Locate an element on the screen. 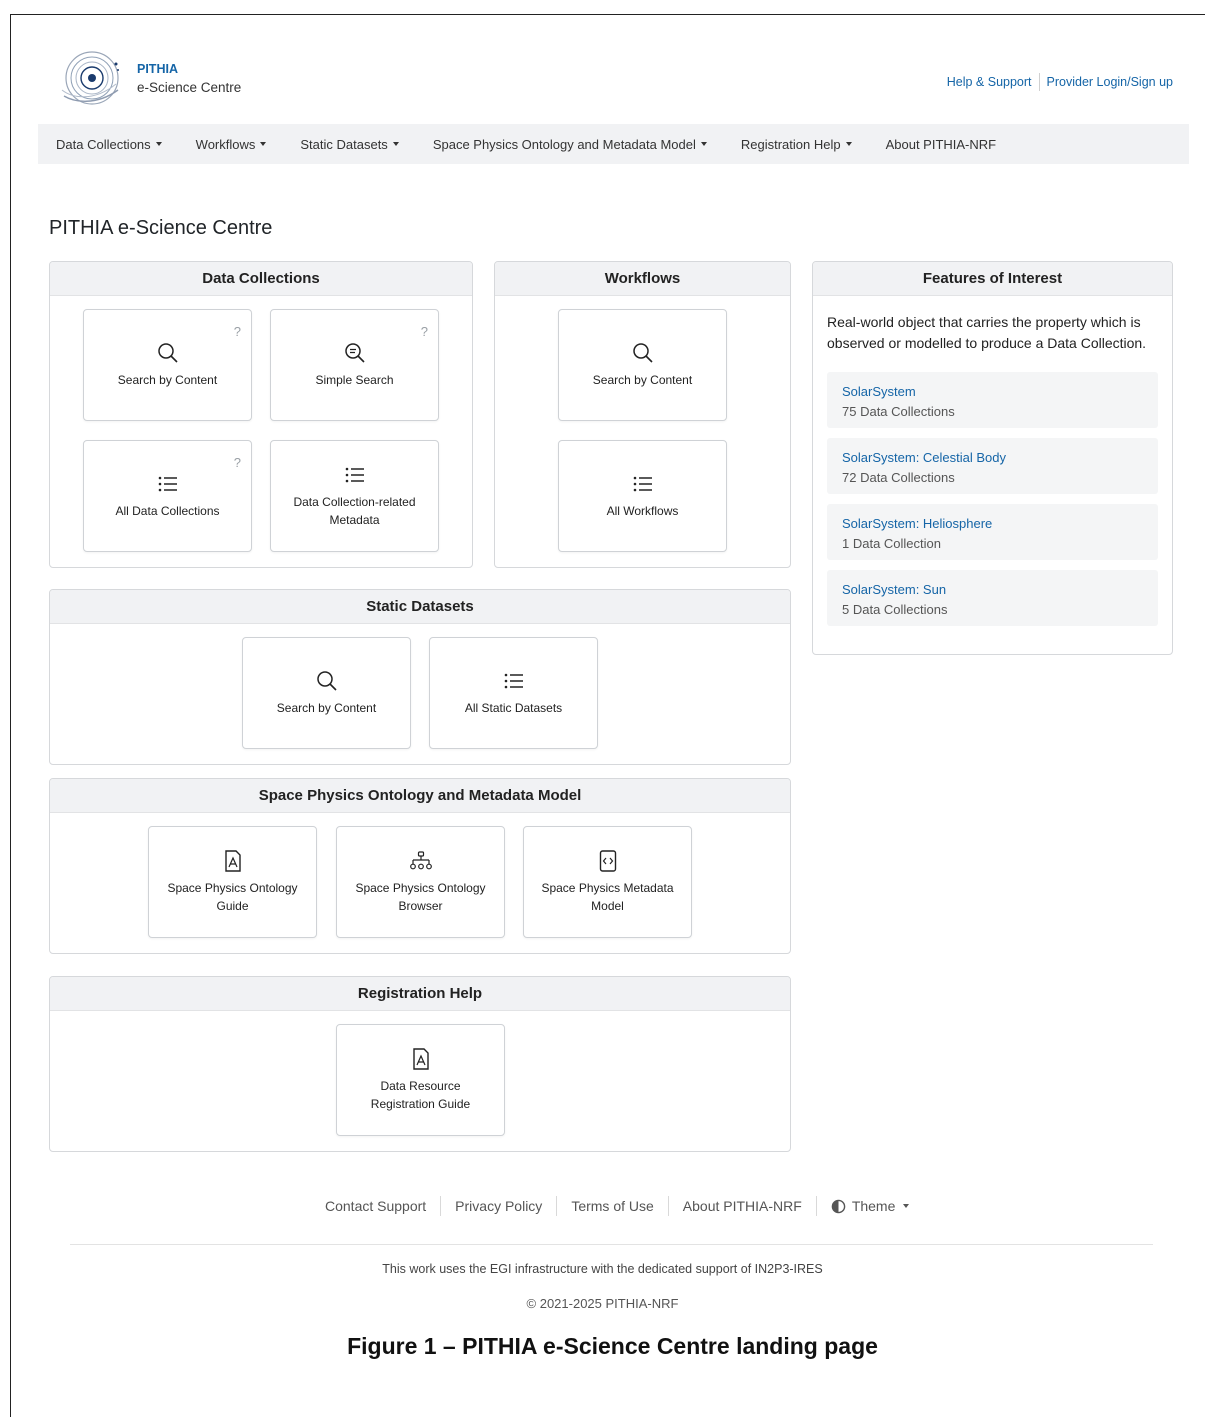 Image resolution: width=1205 pixels, height=1417 pixels. nav-data-collections: Data Collections is located at coordinates (109, 144).